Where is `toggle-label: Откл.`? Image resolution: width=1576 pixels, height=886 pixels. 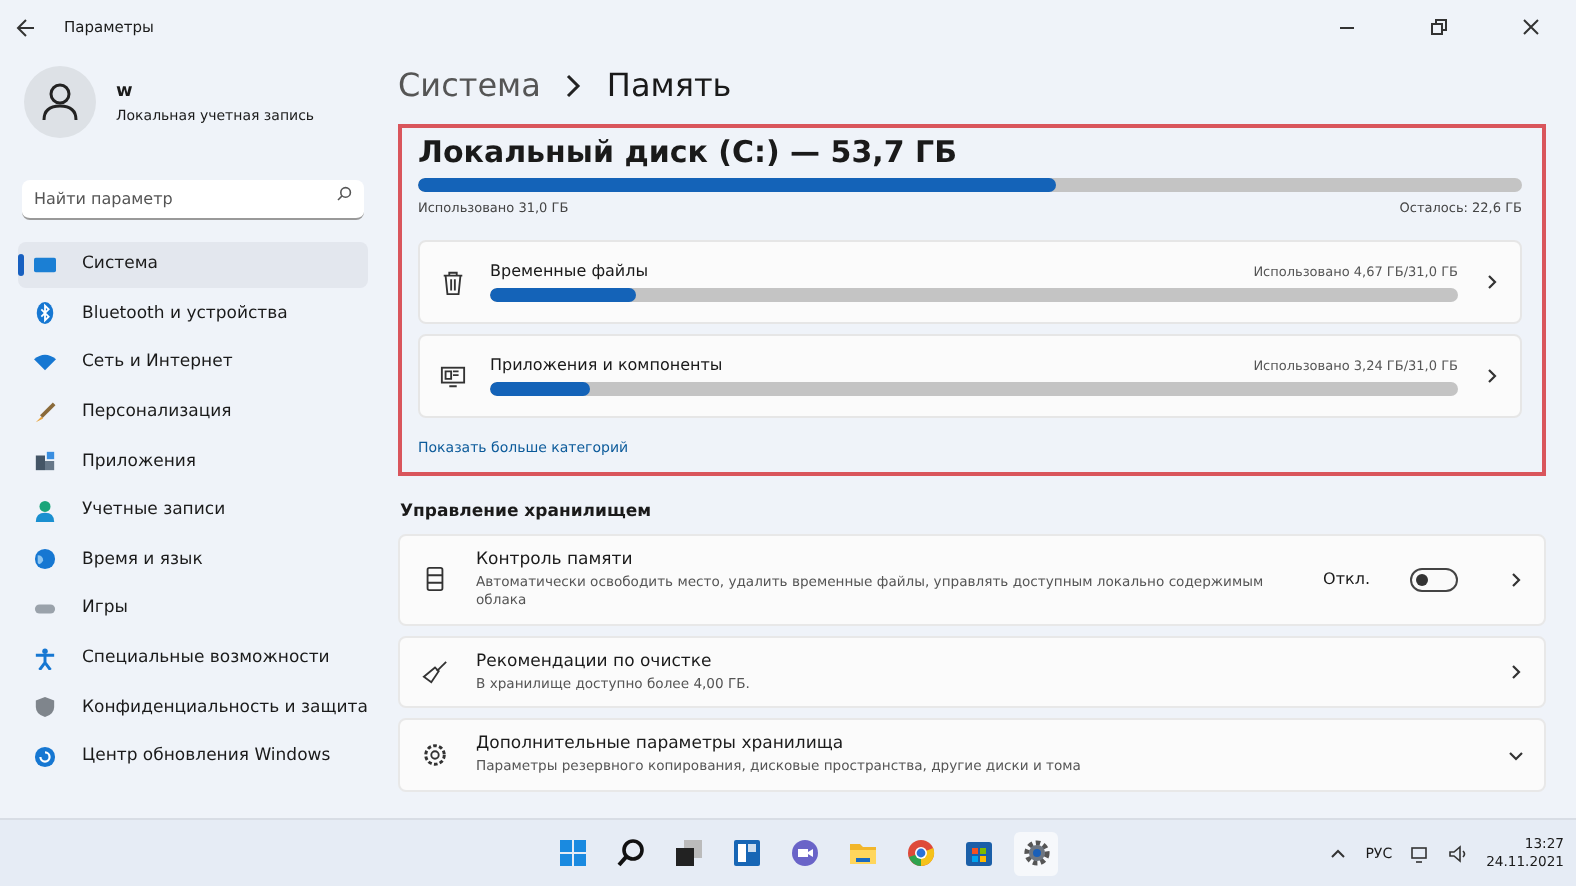 toggle-label: Откл. is located at coordinates (1346, 579).